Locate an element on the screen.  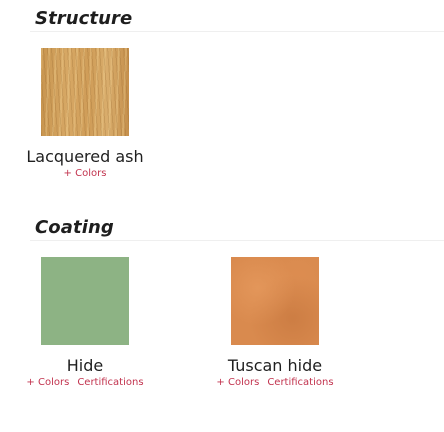
finish-name: Tuscan hide is located at coordinates (275, 365).